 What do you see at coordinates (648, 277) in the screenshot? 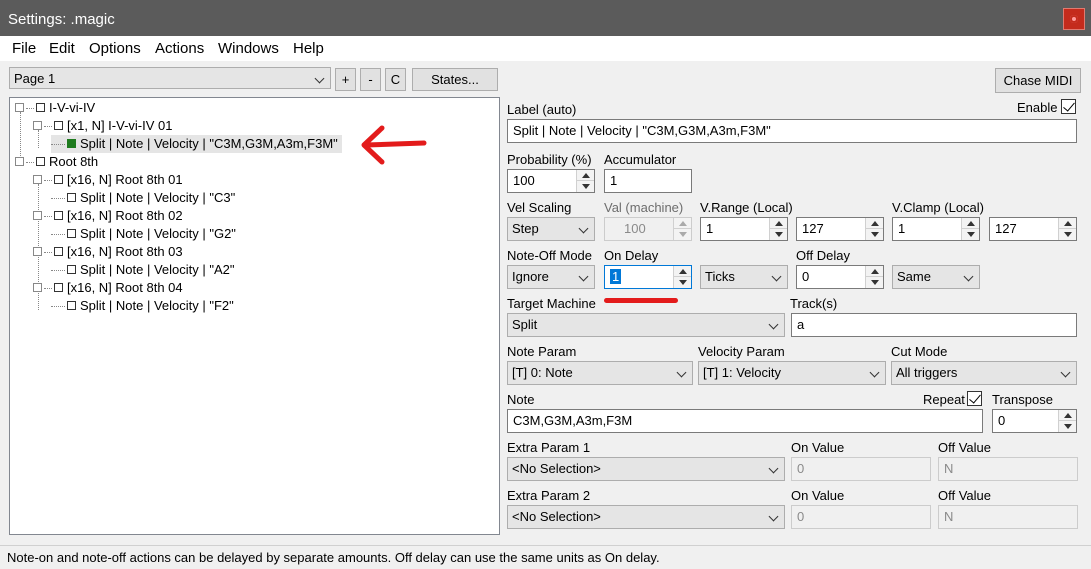
I see `on-delay-input: 1` at bounding box center [648, 277].